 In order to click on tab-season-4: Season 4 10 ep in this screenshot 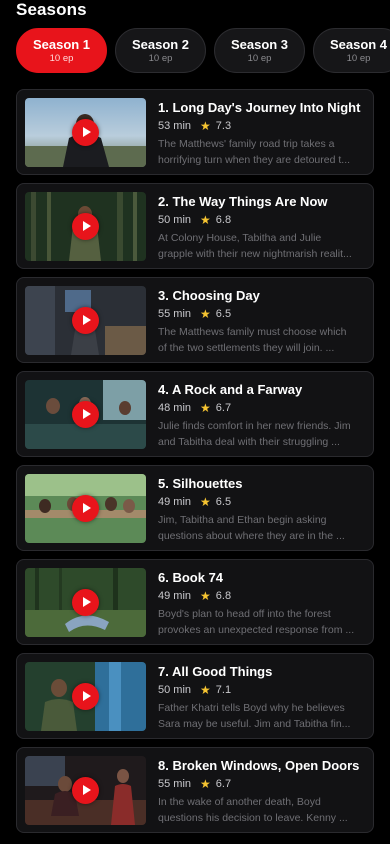, I will do `click(351, 50)`.